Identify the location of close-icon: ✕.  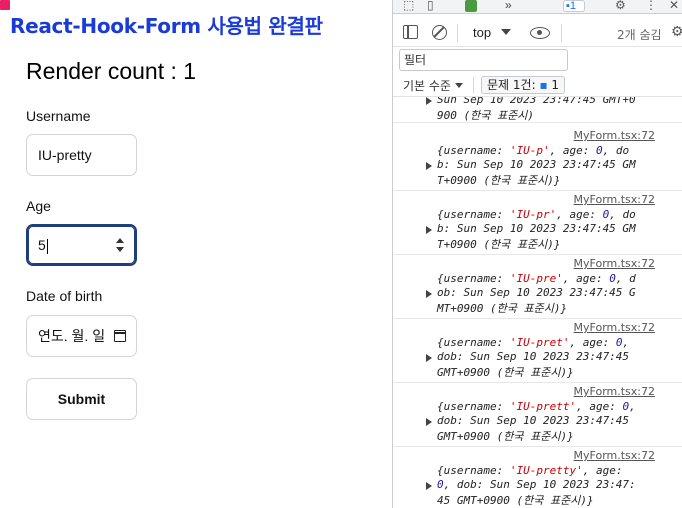
(674, 6).